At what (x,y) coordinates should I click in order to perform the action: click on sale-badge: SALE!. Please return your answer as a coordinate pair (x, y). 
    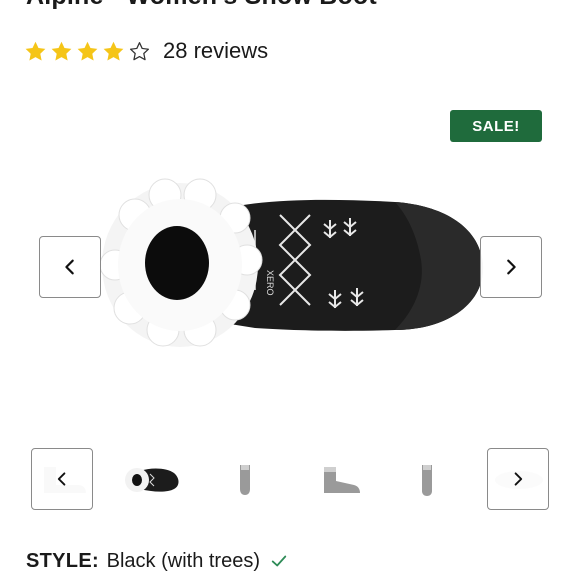
    Looking at the image, I should click on (496, 126).